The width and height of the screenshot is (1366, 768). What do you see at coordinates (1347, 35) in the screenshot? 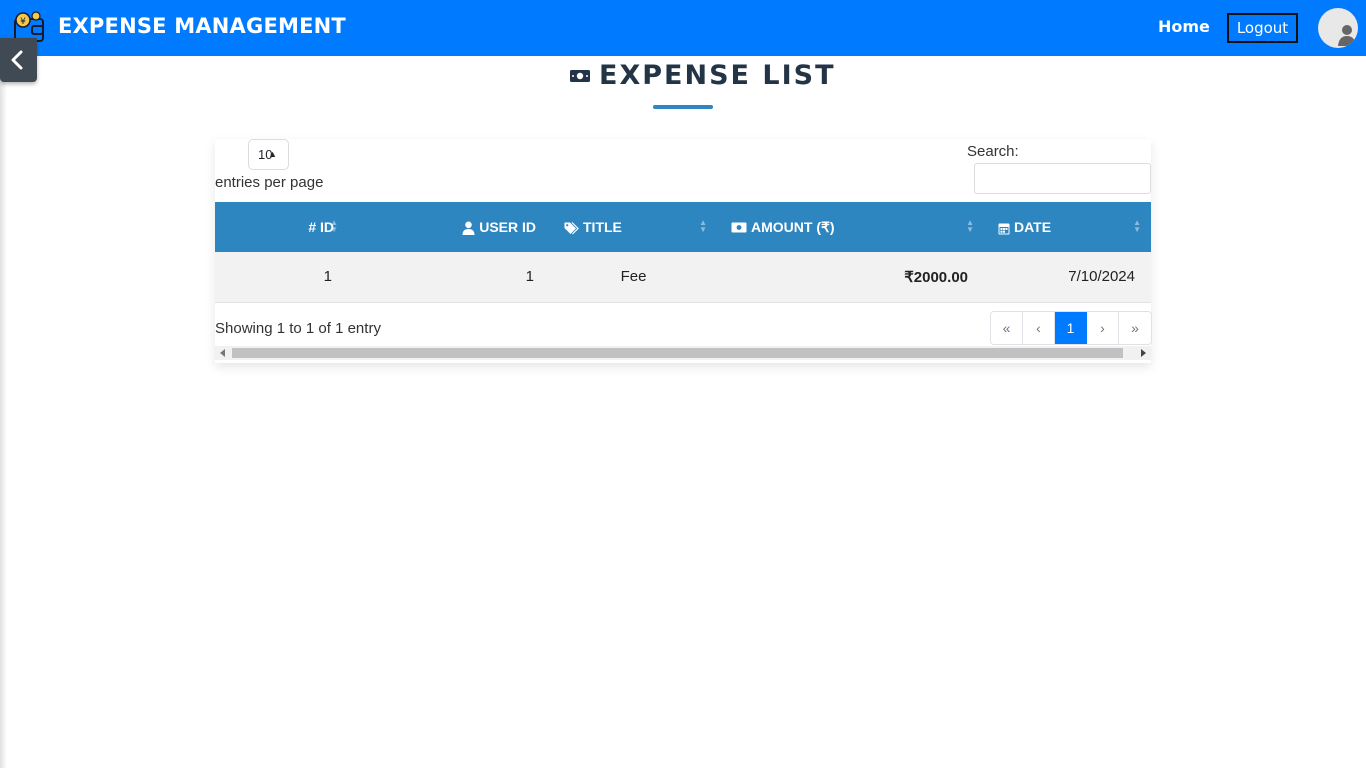
I see `user-avatar-icon` at bounding box center [1347, 35].